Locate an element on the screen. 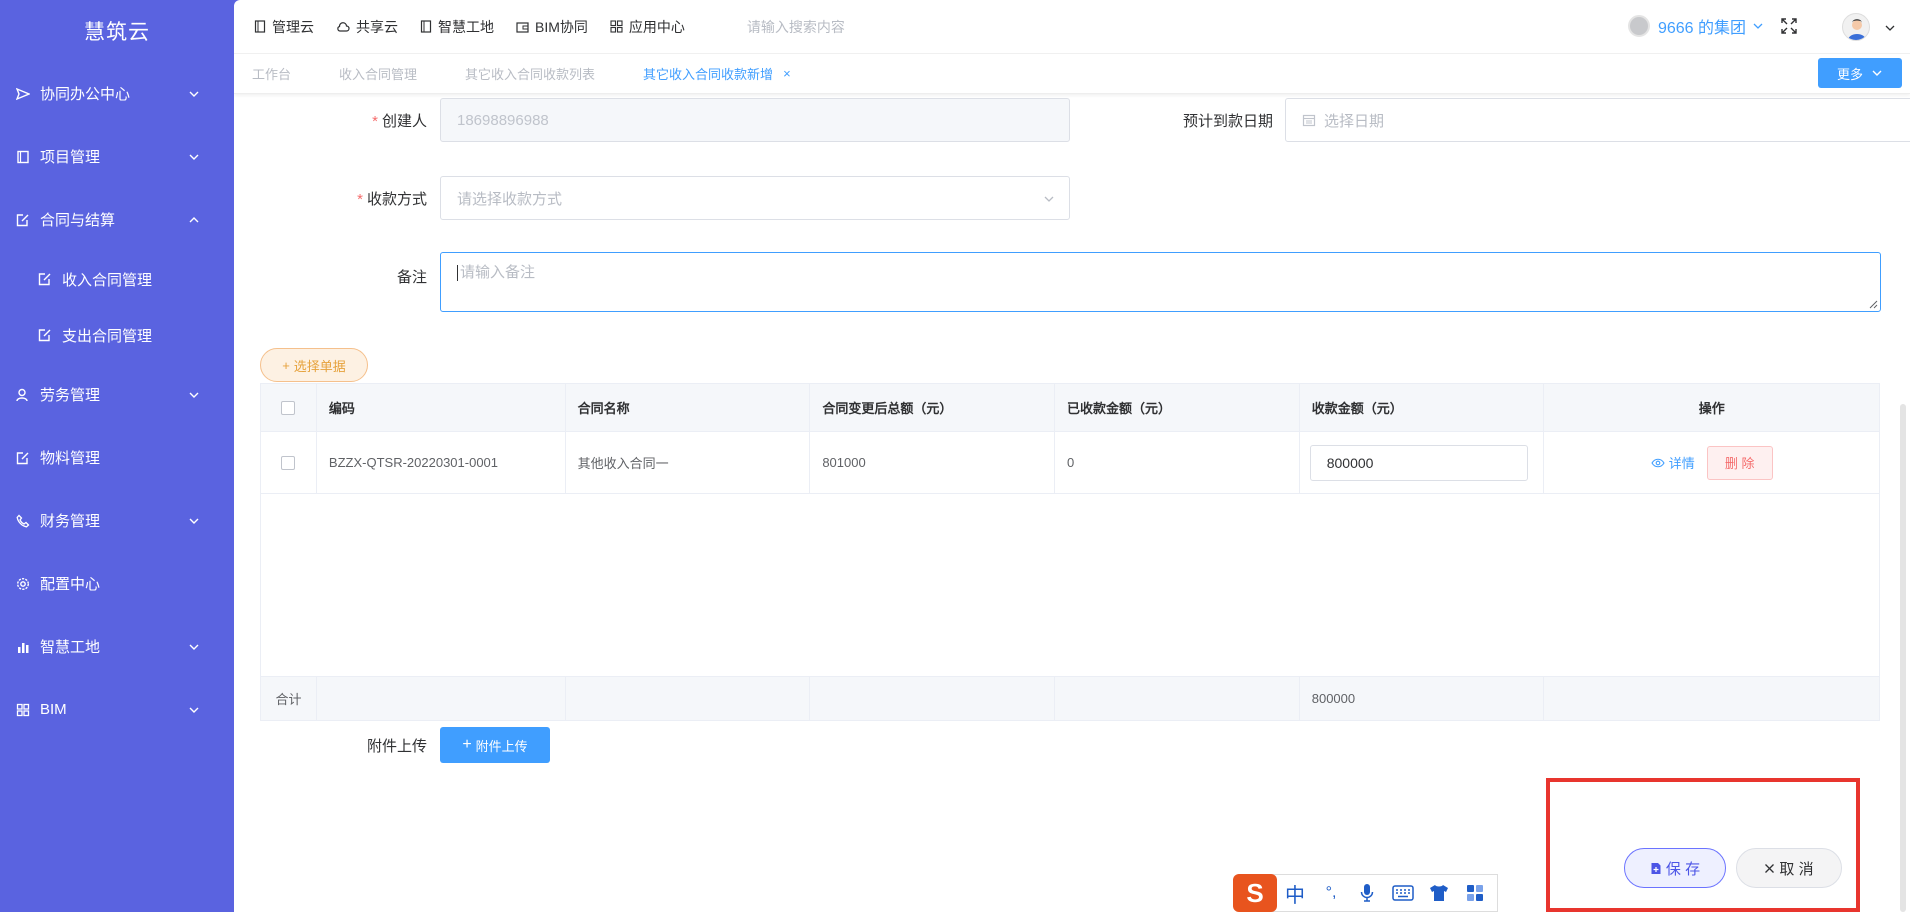  topnav-bim: BIM协同 is located at coordinates (552, 27).